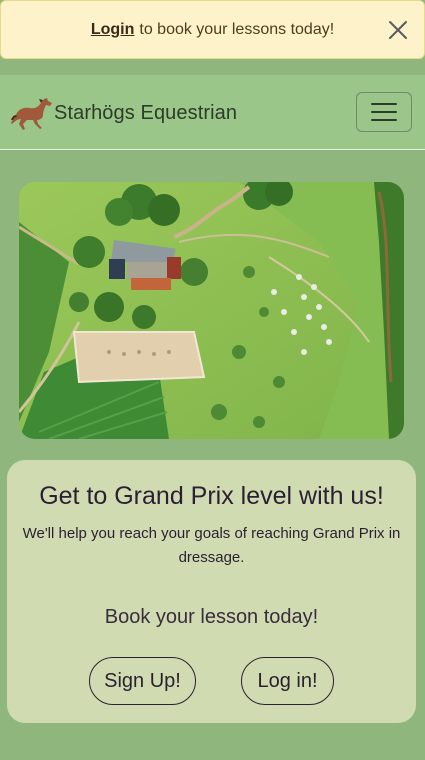 This screenshot has width=425, height=760. I want to click on promo-heading: Get to Grand Prix level with us!, so click(211, 496).